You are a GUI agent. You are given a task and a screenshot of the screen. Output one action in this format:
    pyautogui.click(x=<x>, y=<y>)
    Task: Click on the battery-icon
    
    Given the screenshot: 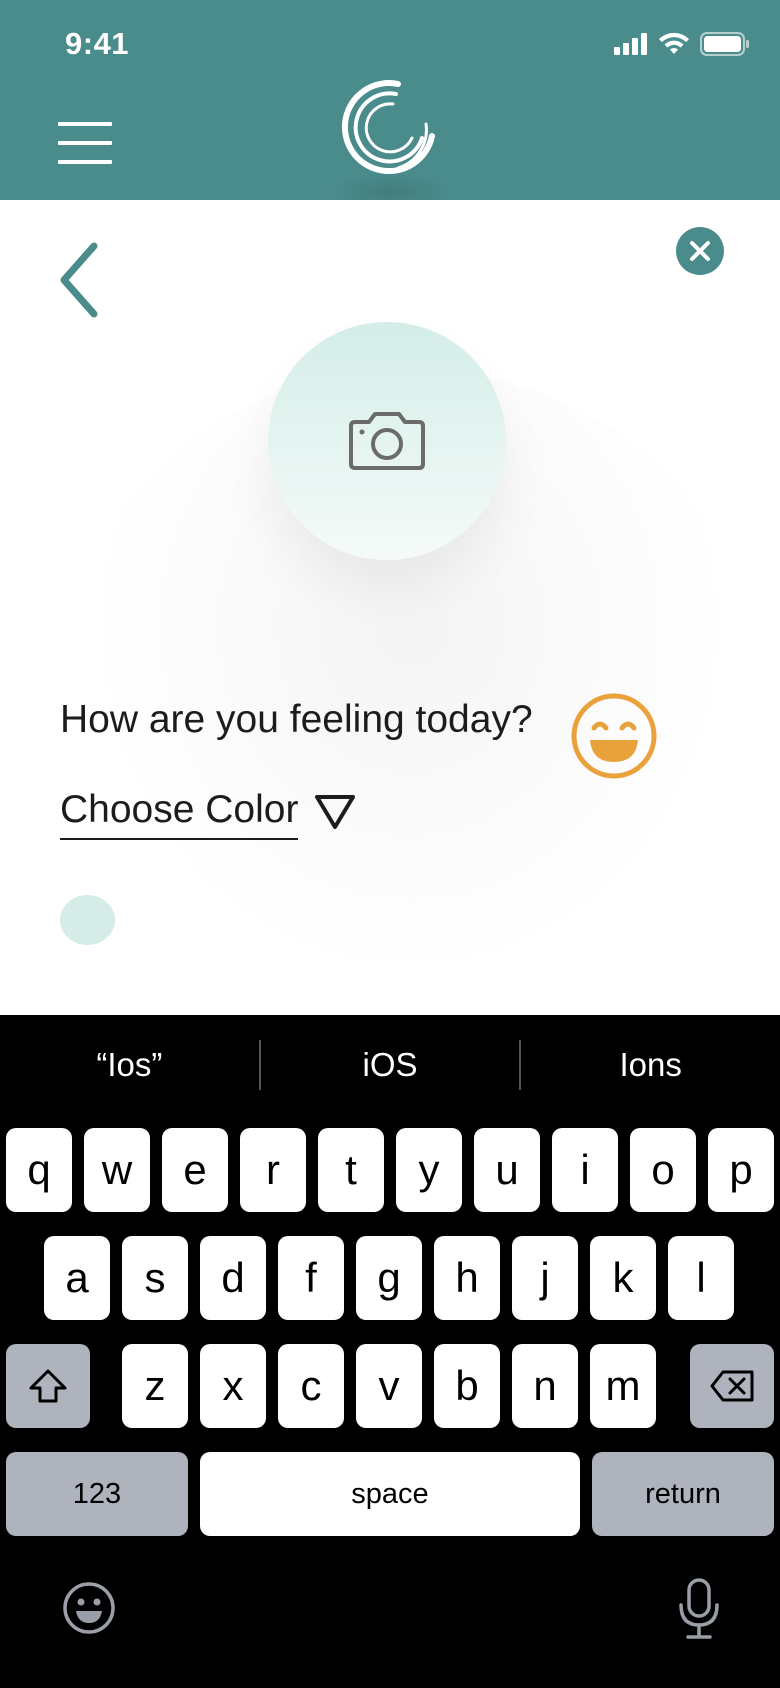 What is the action you would take?
    pyautogui.click(x=724, y=44)
    